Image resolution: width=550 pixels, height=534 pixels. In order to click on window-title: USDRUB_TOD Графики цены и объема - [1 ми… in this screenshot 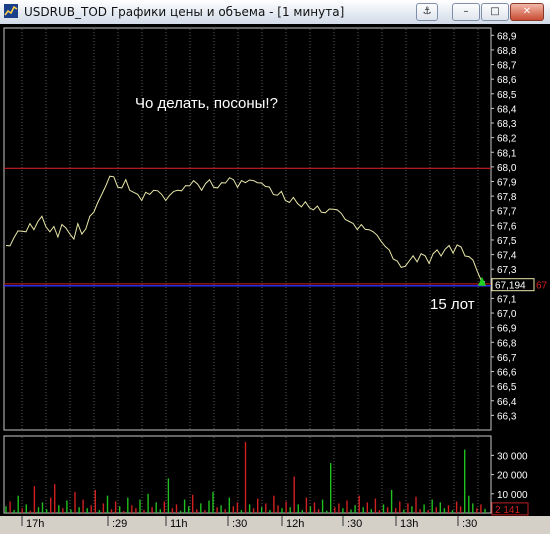, I will do `click(184, 12)`.